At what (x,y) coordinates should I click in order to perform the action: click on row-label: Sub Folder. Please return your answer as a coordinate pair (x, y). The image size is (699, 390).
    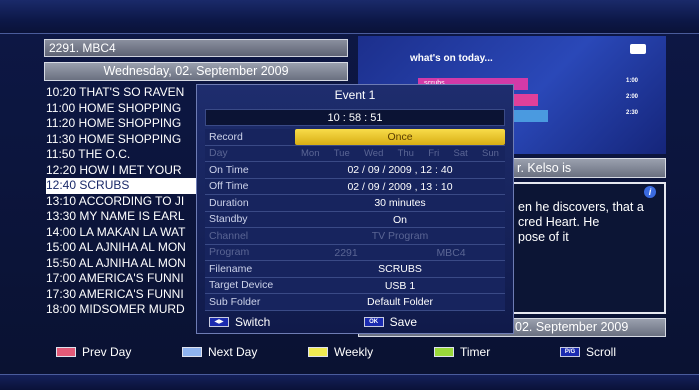
    Looking at the image, I should click on (235, 301).